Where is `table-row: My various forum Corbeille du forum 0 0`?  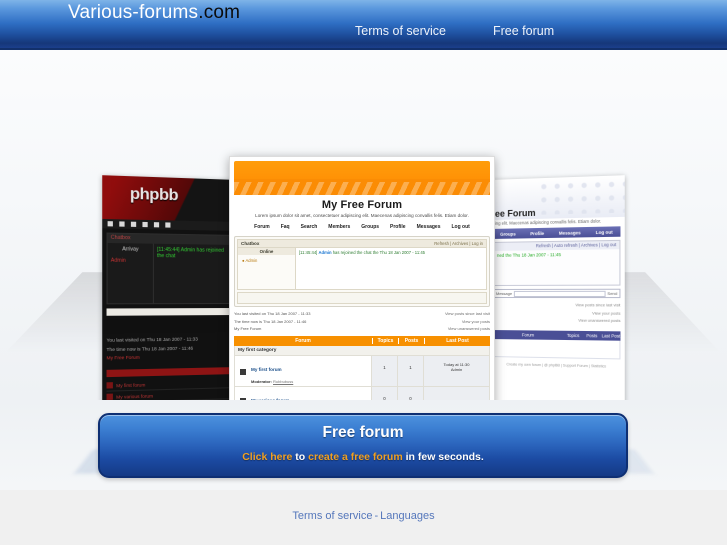 table-row: My various forum Corbeille du forum 0 0 is located at coordinates (362, 393).